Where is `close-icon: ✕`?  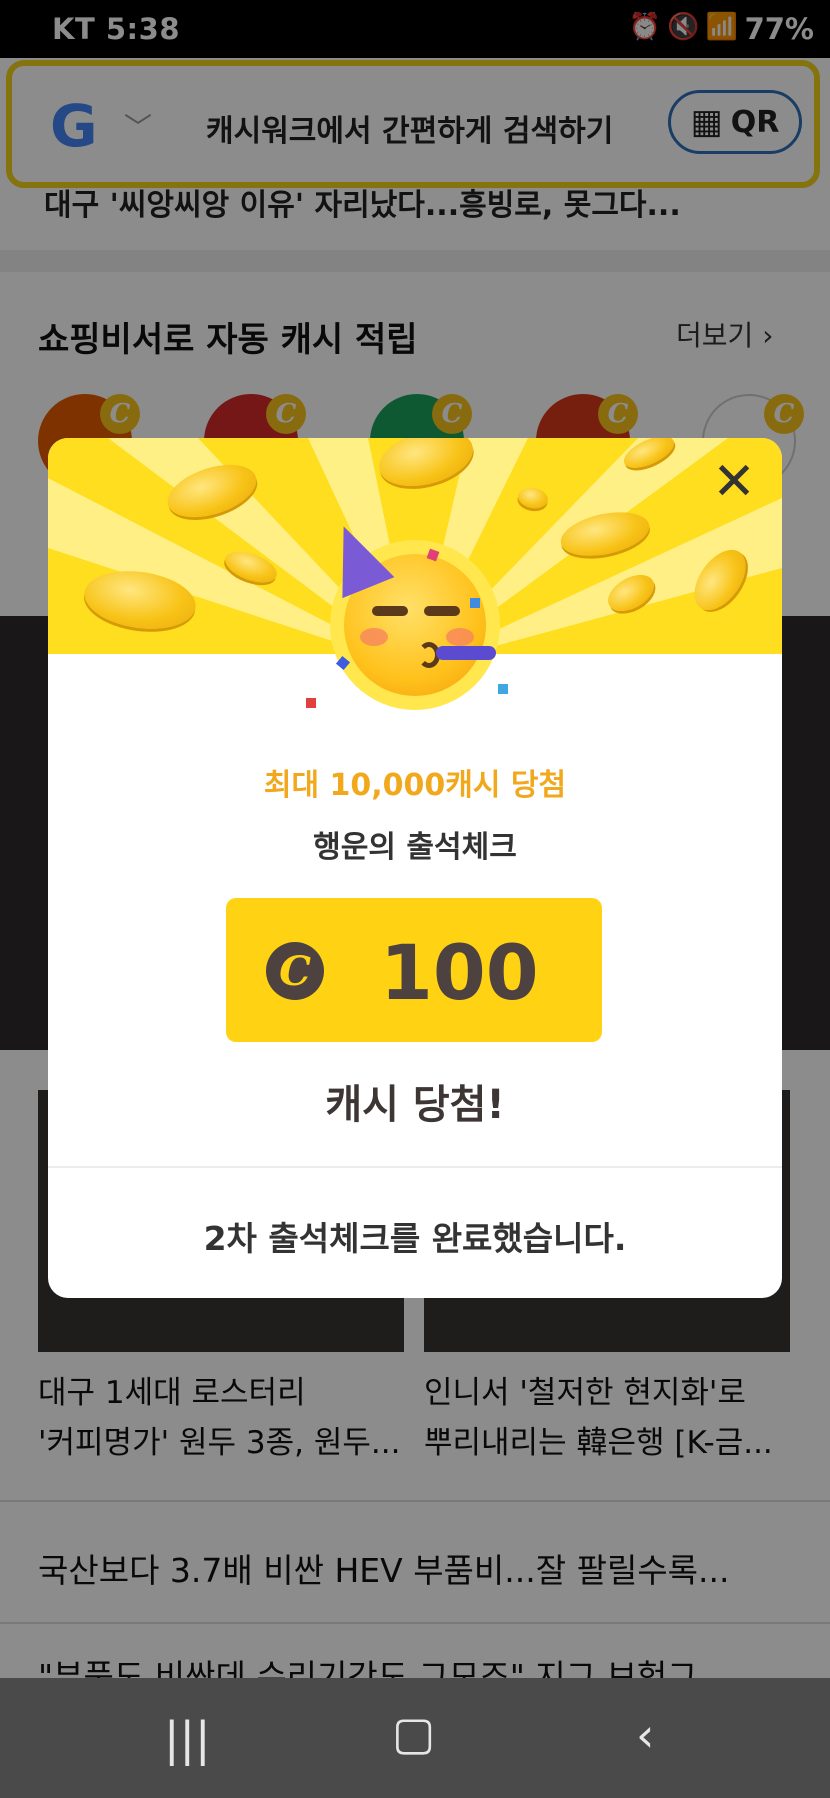 close-icon: ✕ is located at coordinates (734, 482).